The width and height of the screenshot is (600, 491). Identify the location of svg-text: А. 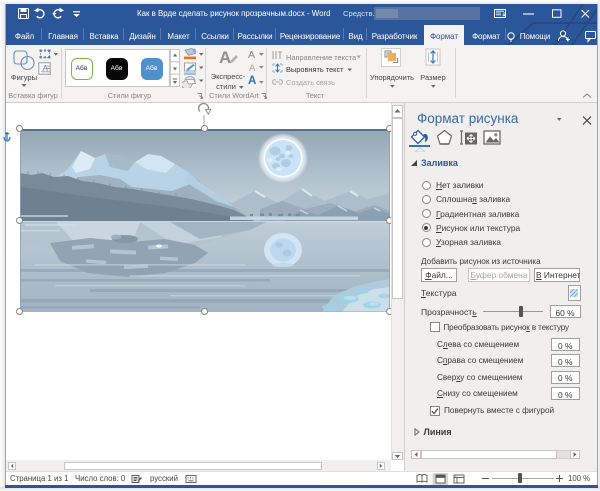
(225, 57).